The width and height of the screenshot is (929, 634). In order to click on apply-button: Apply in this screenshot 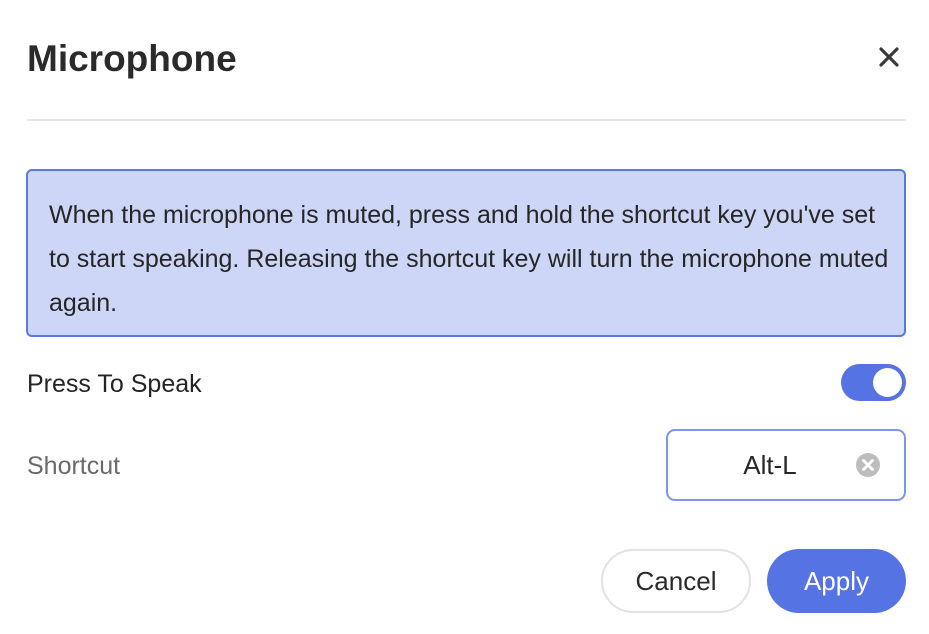, I will do `click(836, 581)`.